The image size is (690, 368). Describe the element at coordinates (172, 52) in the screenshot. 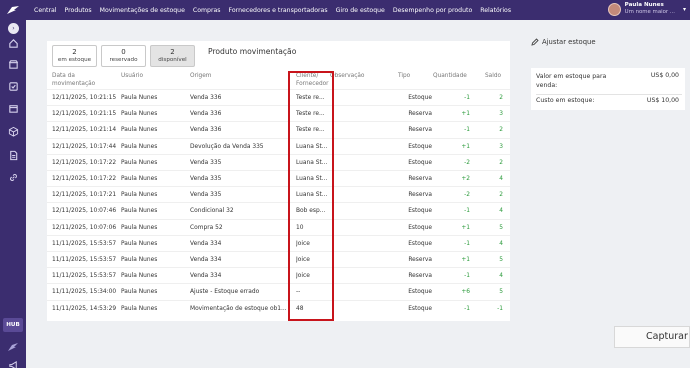

I see `stat-value: 2` at that location.